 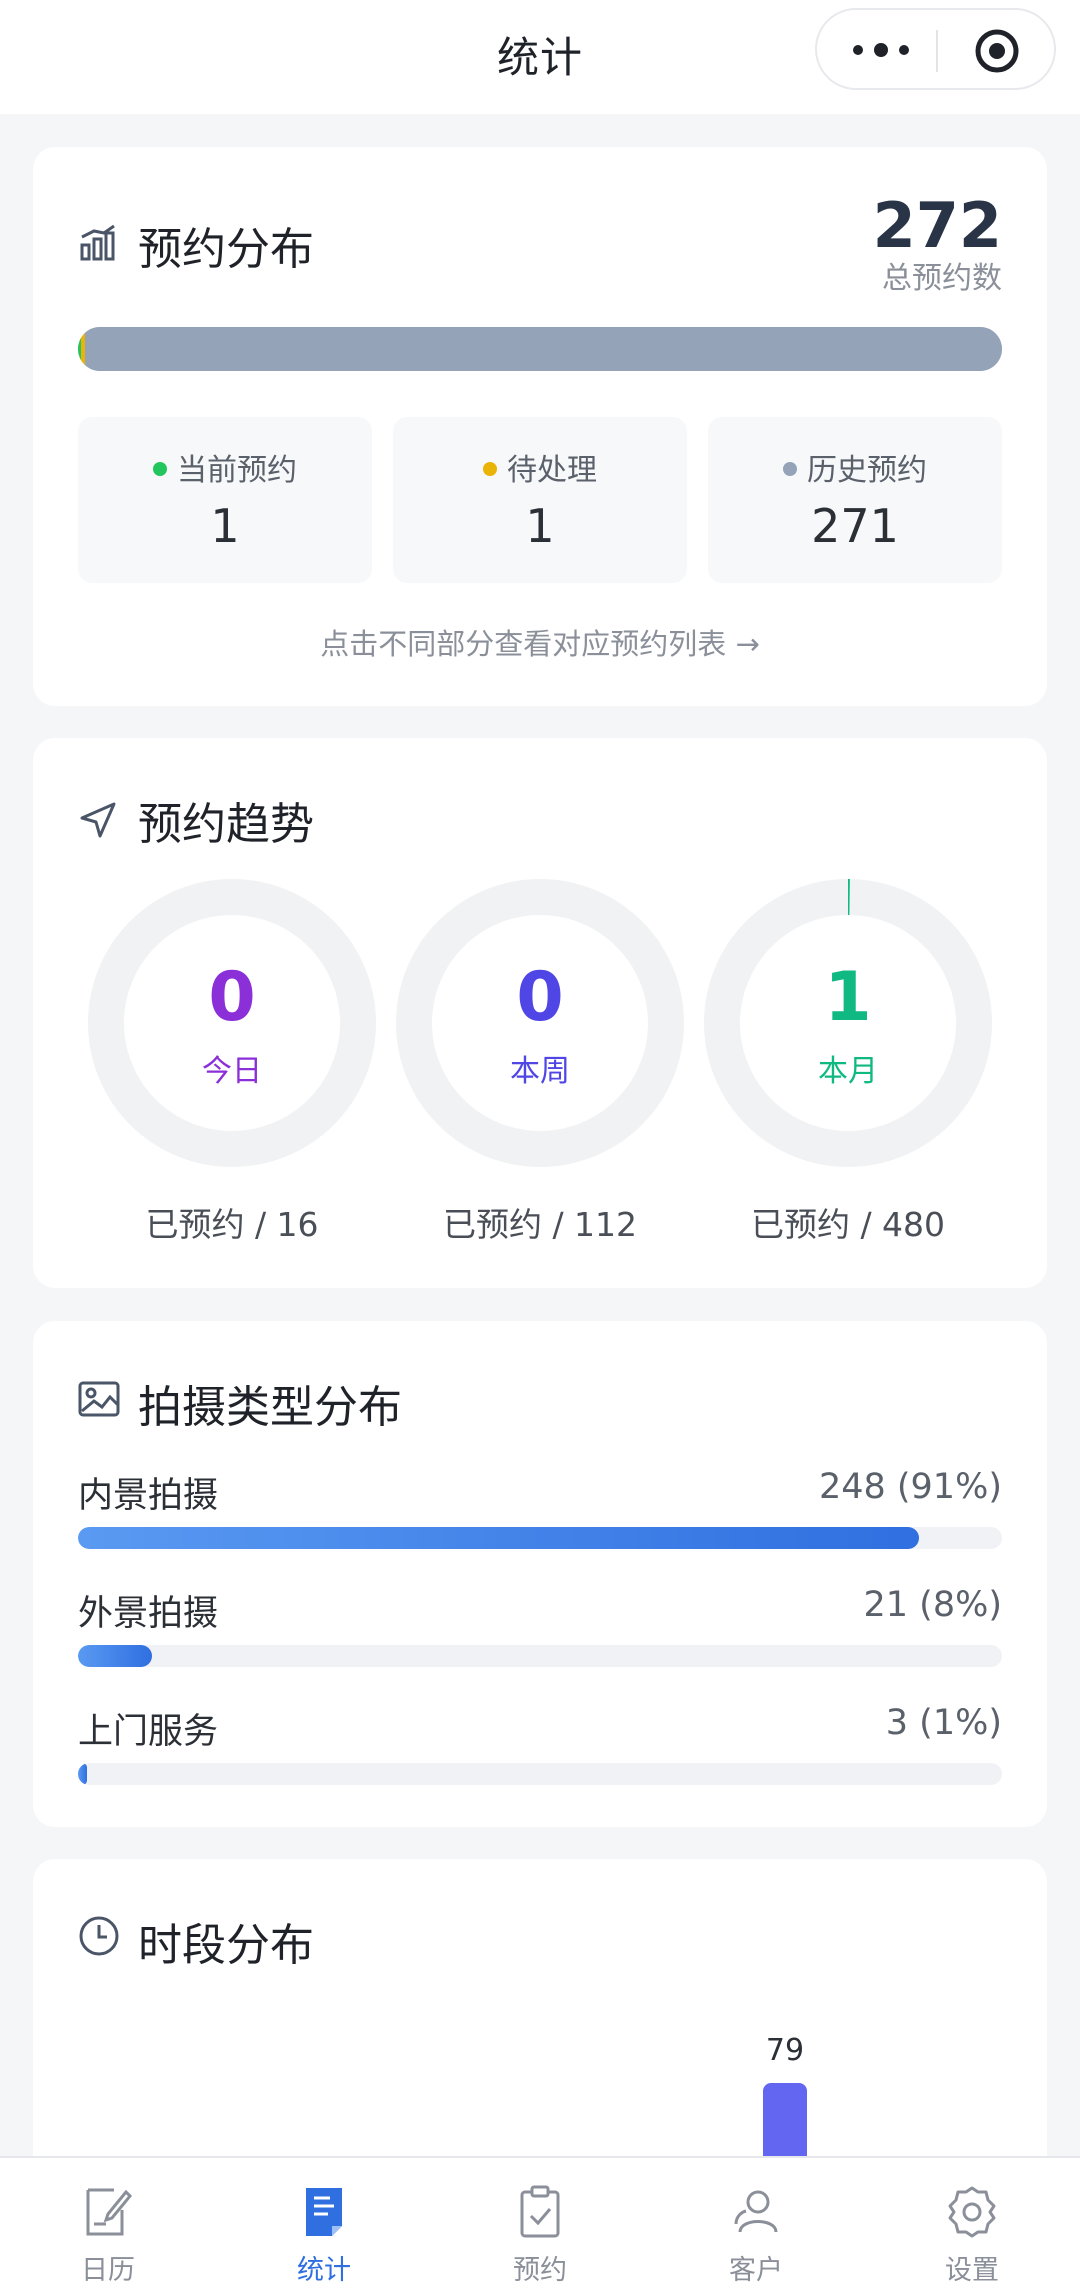 I want to click on tab-calendar: 日历, so click(x=108, y=2226).